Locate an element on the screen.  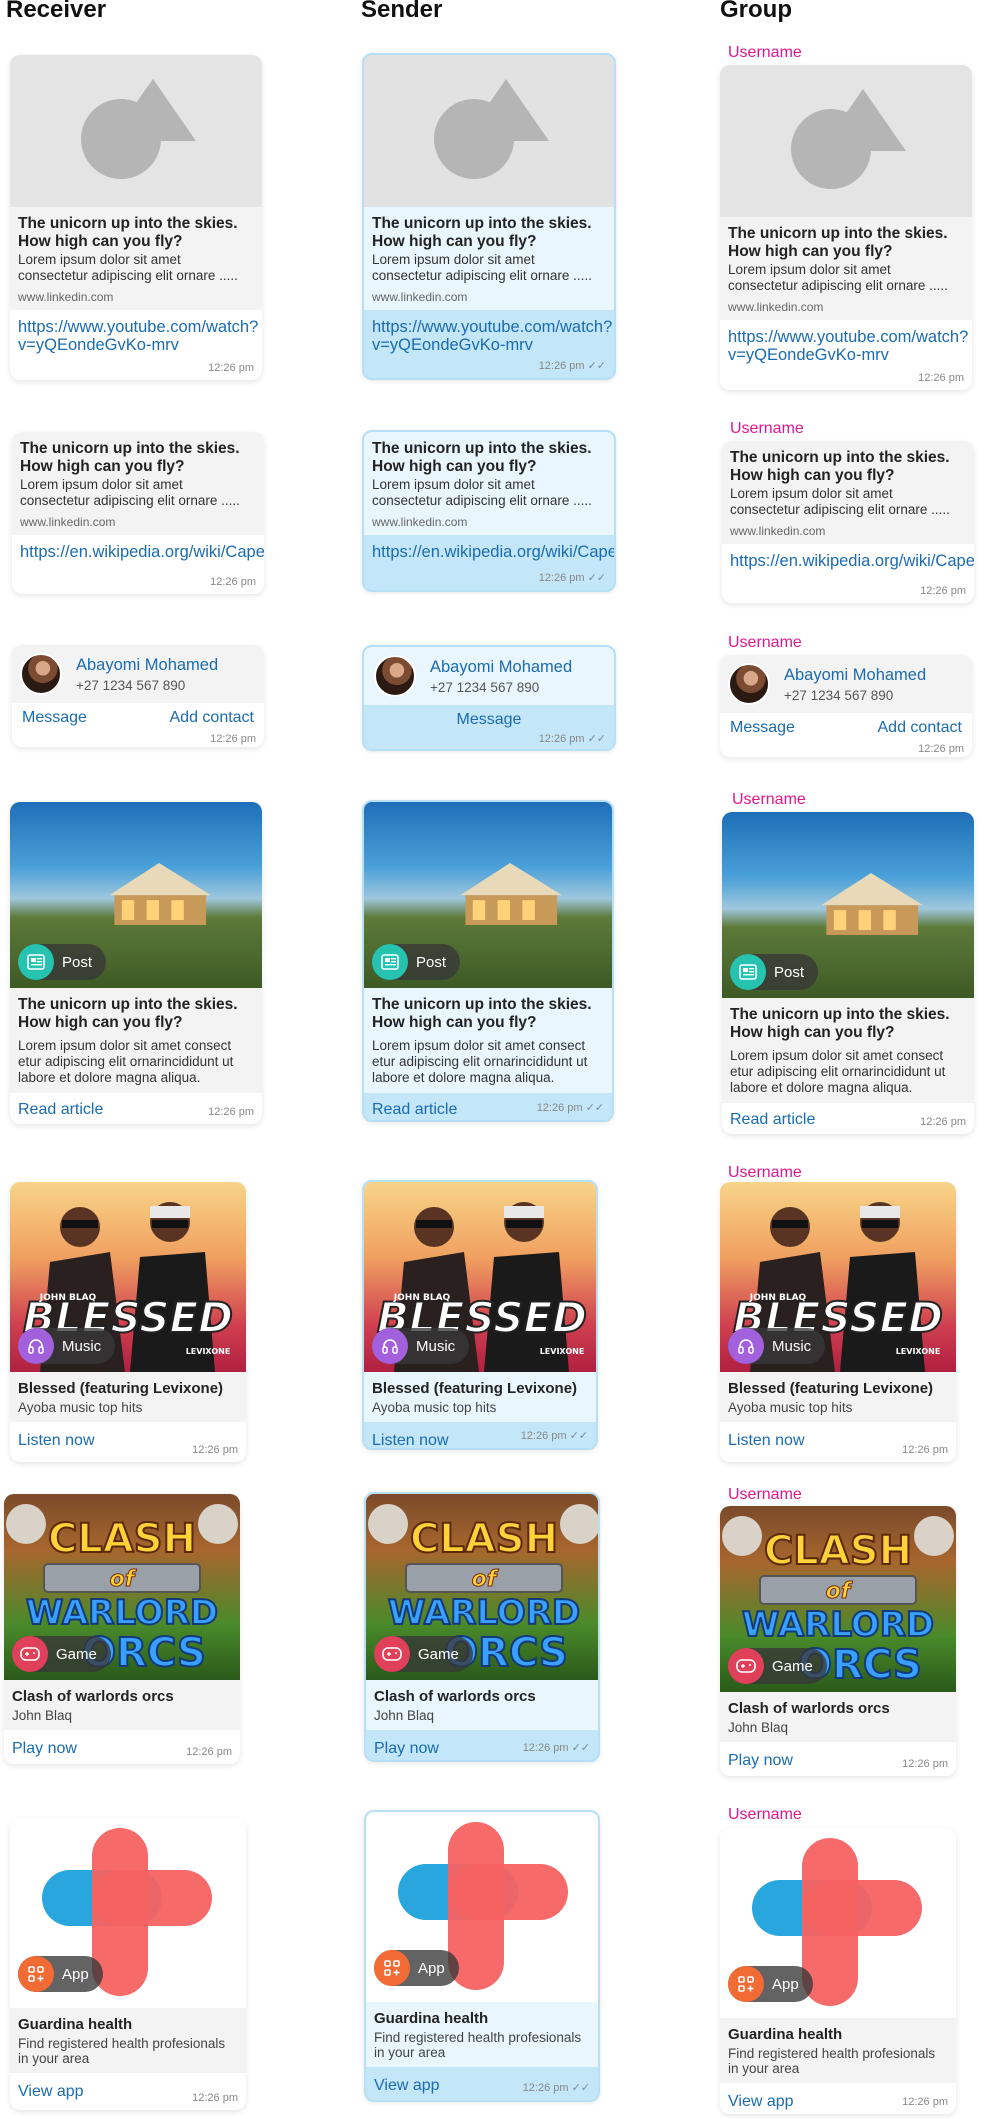
placeholder-image-icon is located at coordinates (491, 128).